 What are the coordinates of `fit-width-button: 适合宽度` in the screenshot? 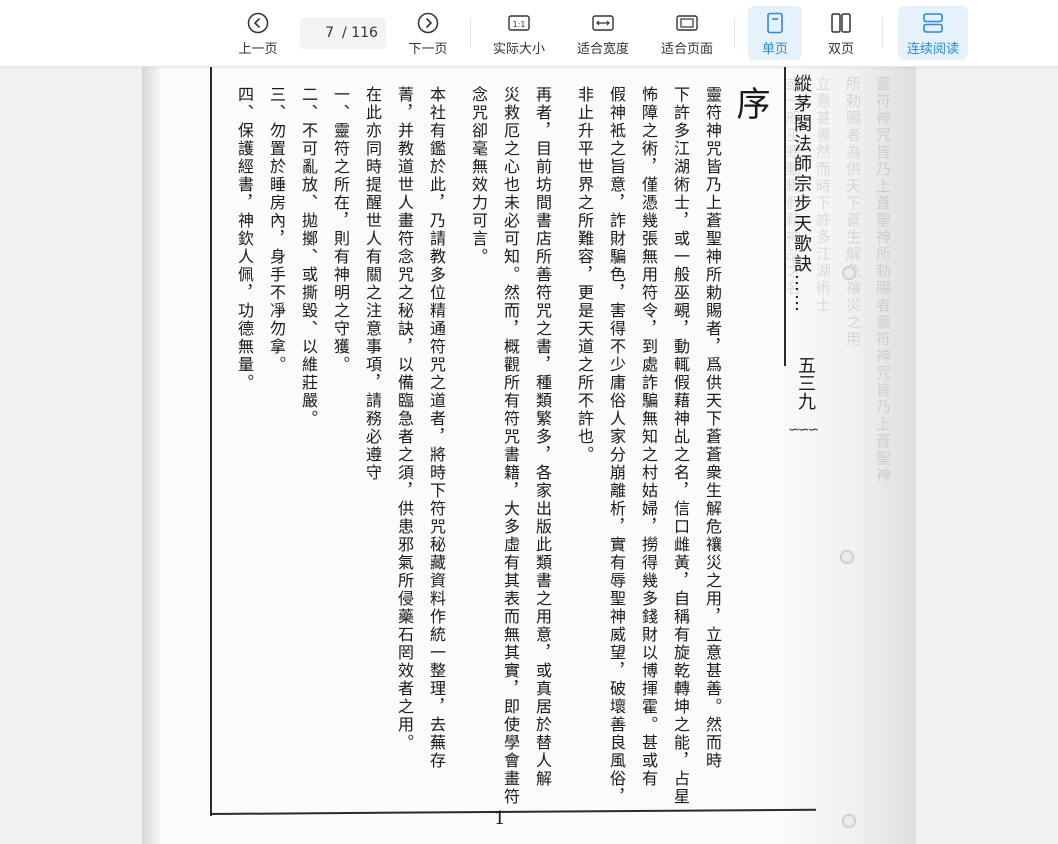 It's located at (603, 33).